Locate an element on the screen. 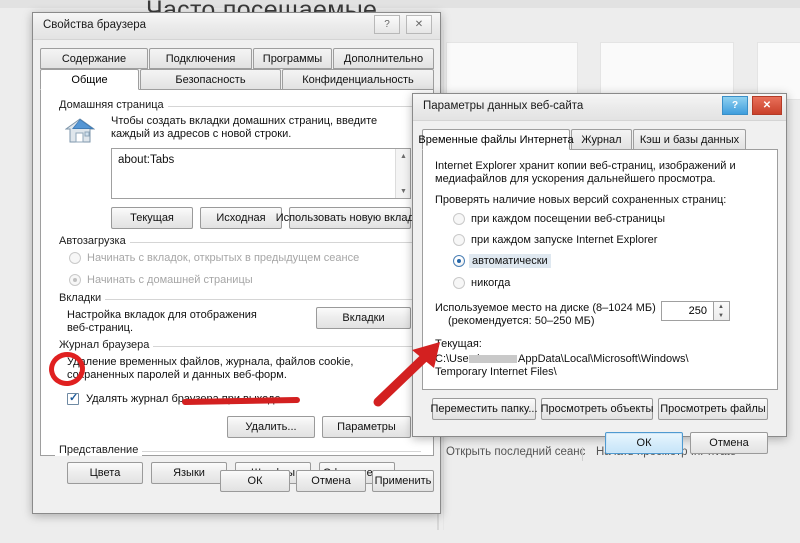  group-divider is located at coordinates (238, 299).